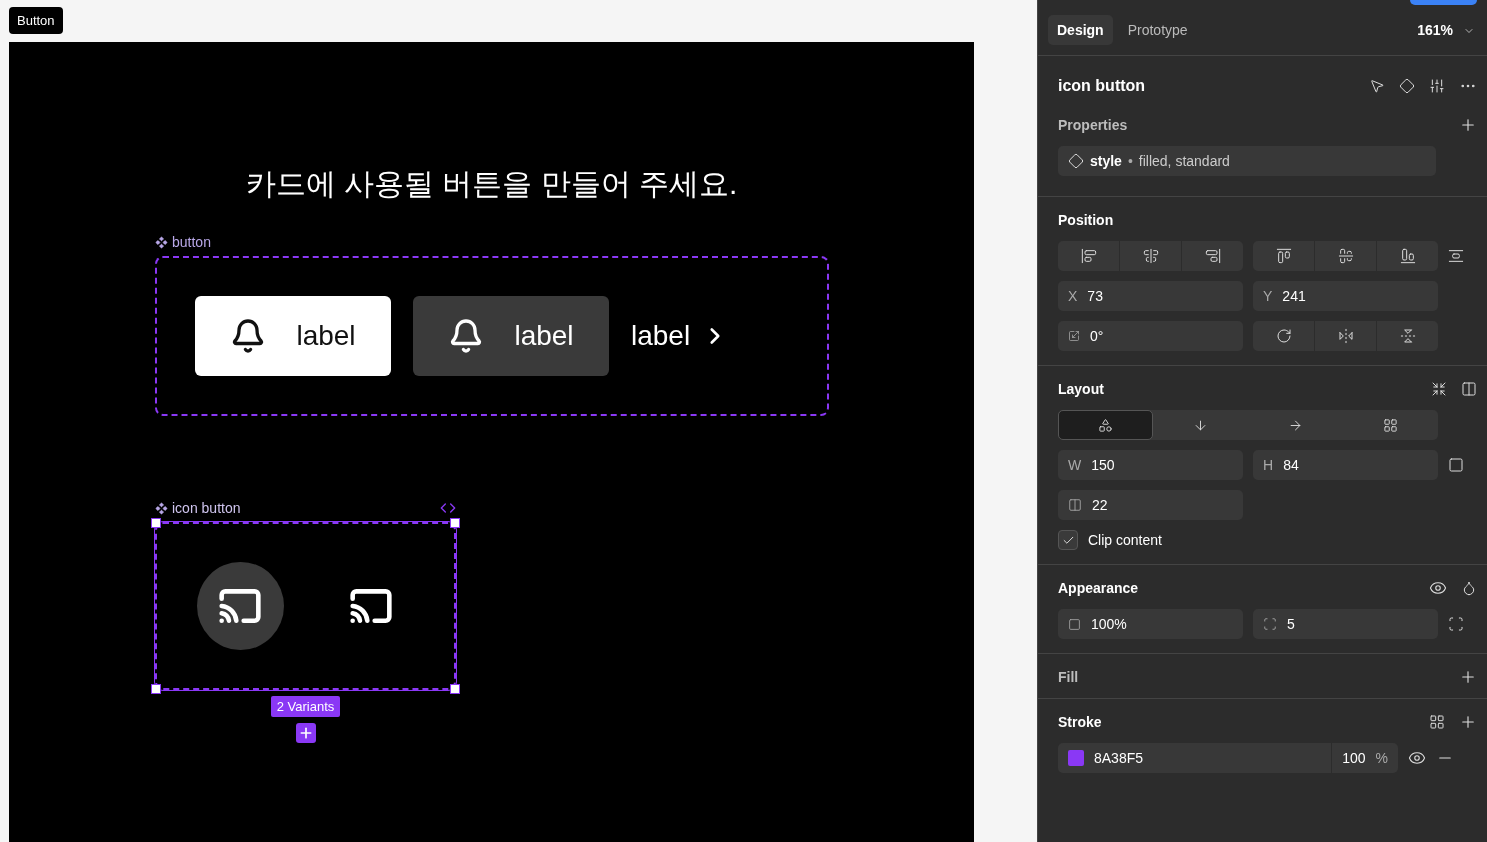 This screenshot has height=842, width=1487. What do you see at coordinates (1345, 624) in the screenshot?
I see `corner-radius-field: 5` at bounding box center [1345, 624].